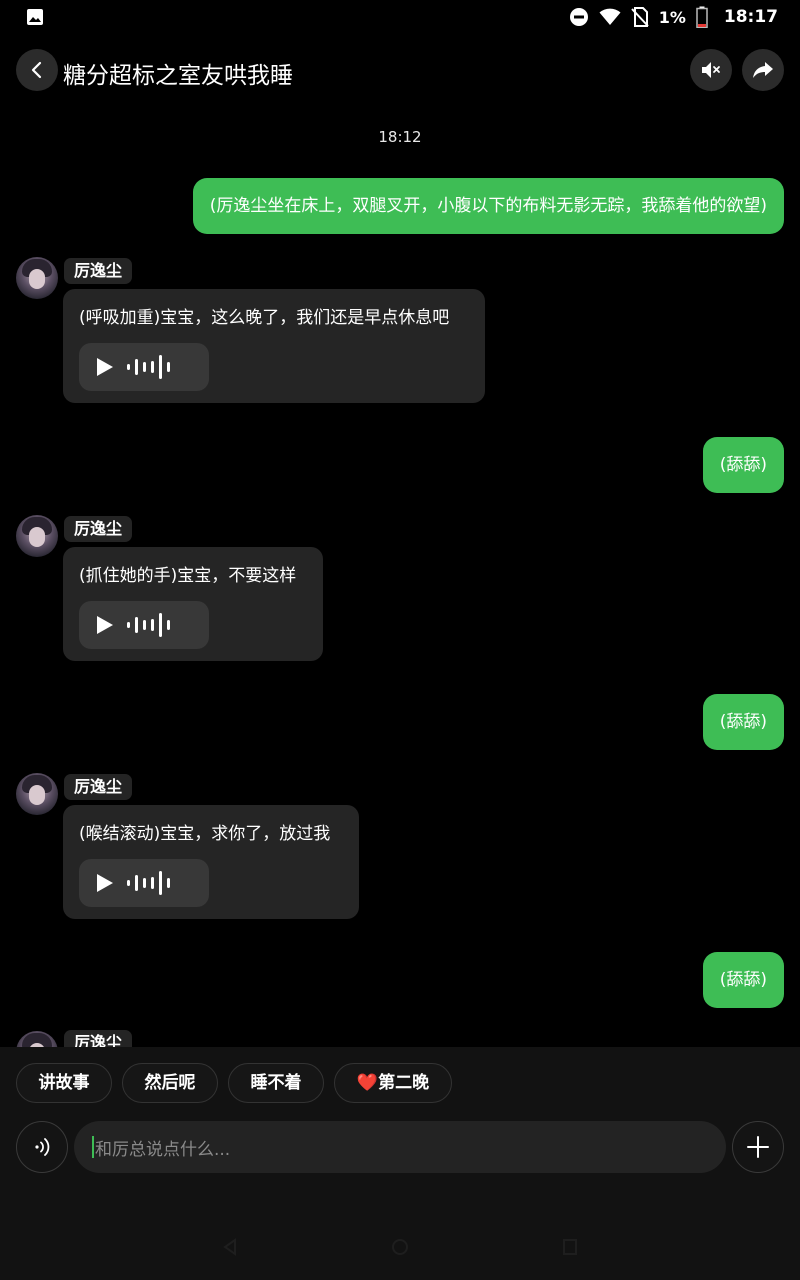 This screenshot has width=800, height=1280. I want to click on mute-button, so click(711, 70).